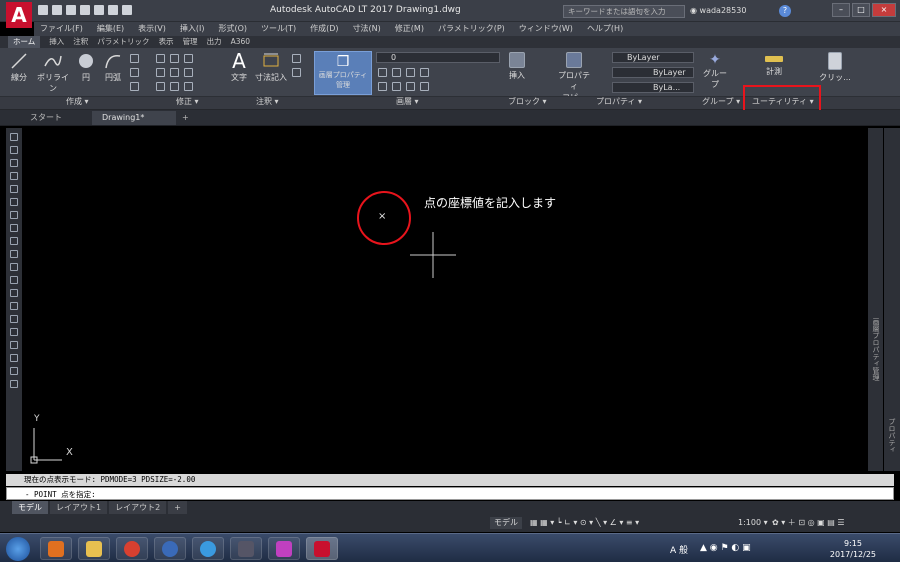 The width and height of the screenshot is (900, 562). Describe the element at coordinates (160, 58) in the screenshot. I see `move-icon` at that location.